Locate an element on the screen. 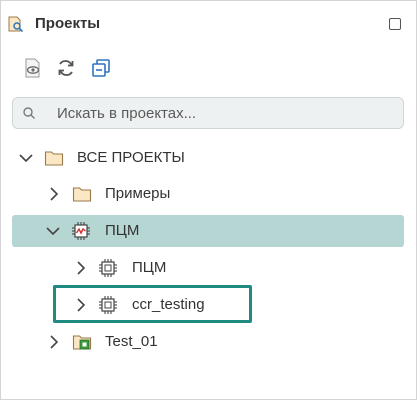 The width and height of the screenshot is (417, 400). panel-header: Проекты is located at coordinates (208, 23).